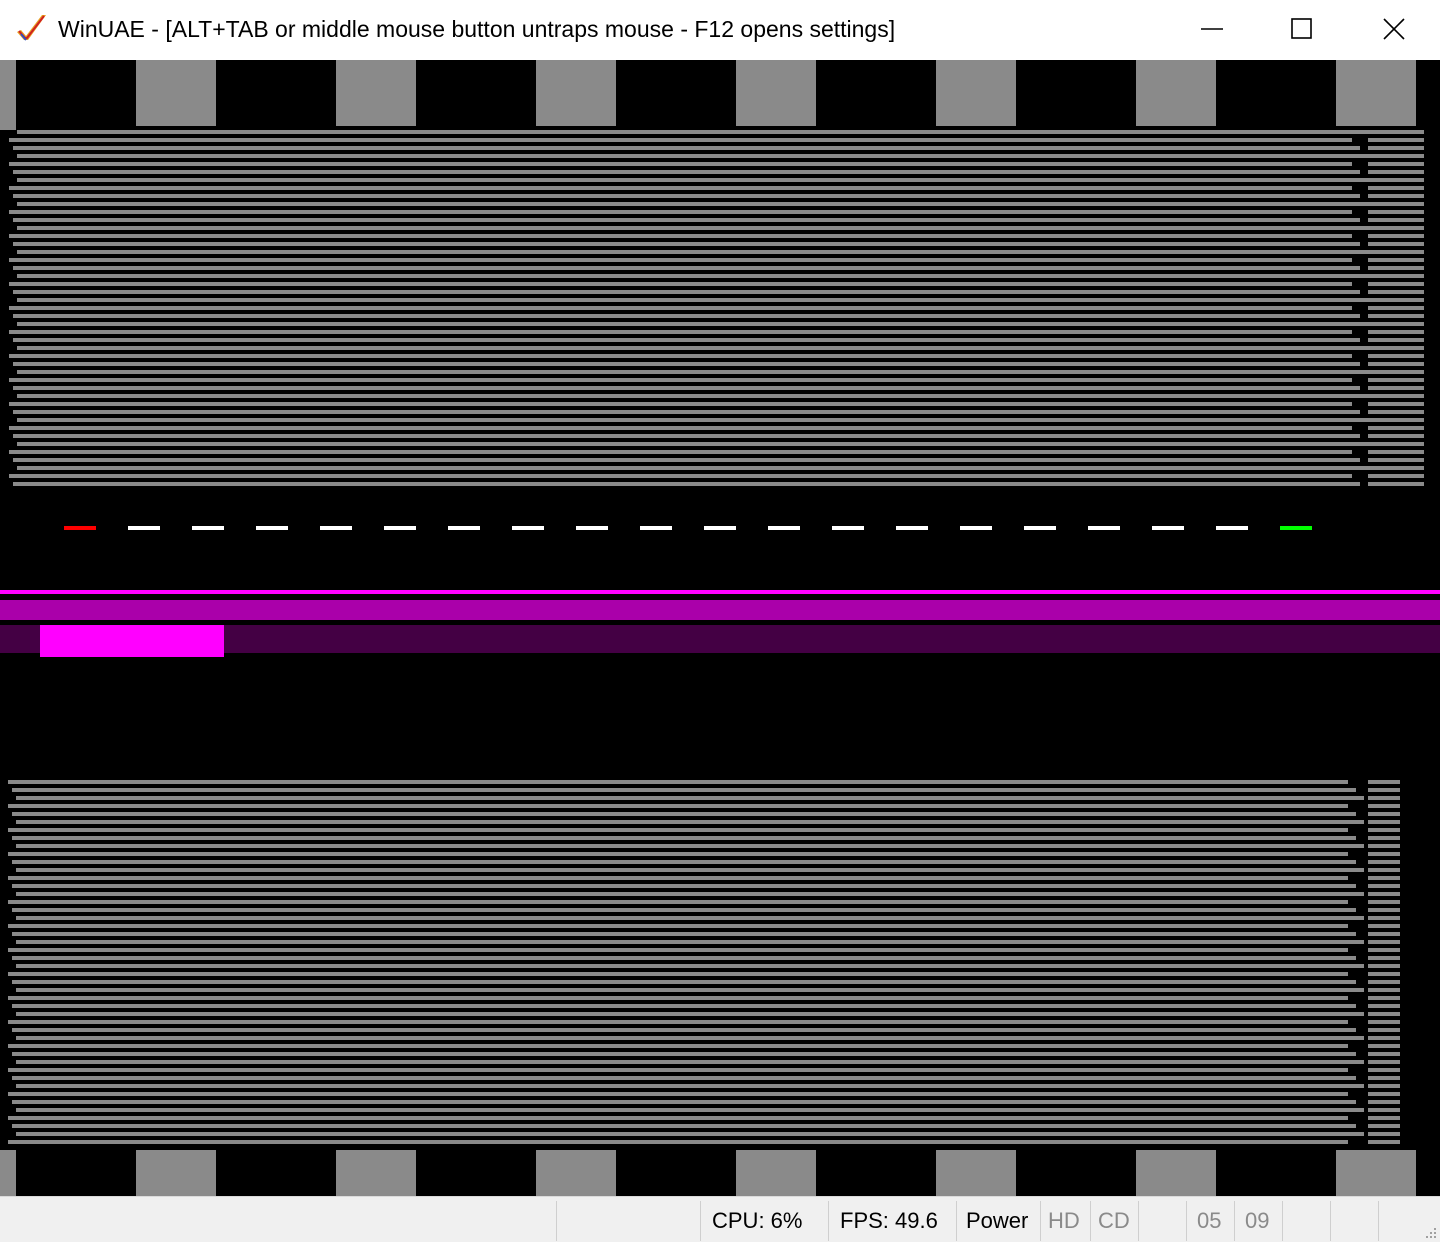  I want to click on drive-df1-track: 09, so click(1257, 1221).